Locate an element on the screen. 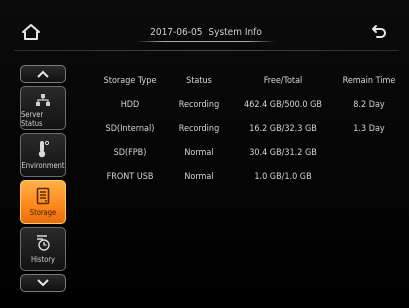  storage-type-cell: SD(FPB) is located at coordinates (130, 153).